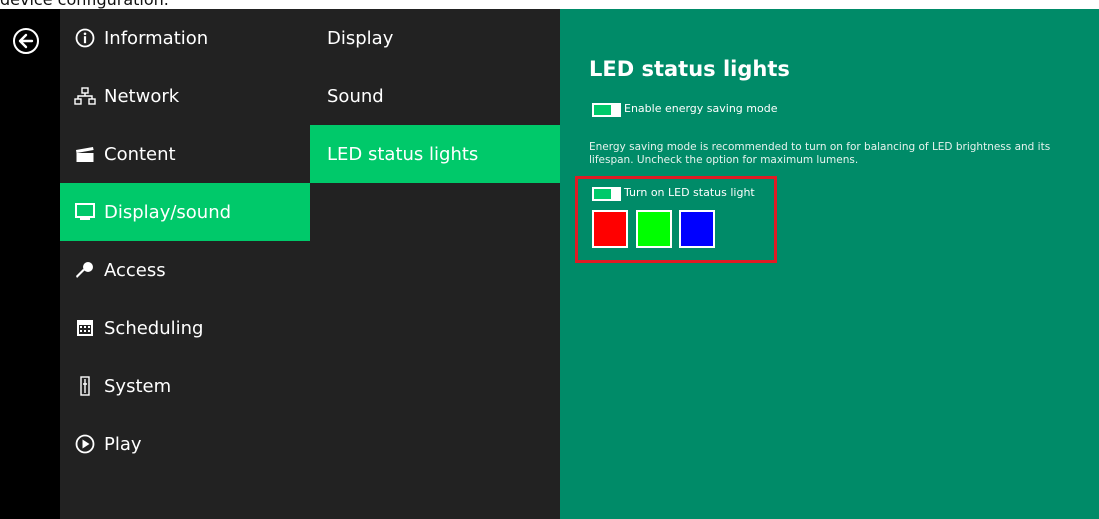 The width and height of the screenshot is (1099, 519). Describe the element at coordinates (85, 270) in the screenshot. I see `key-icon` at that location.